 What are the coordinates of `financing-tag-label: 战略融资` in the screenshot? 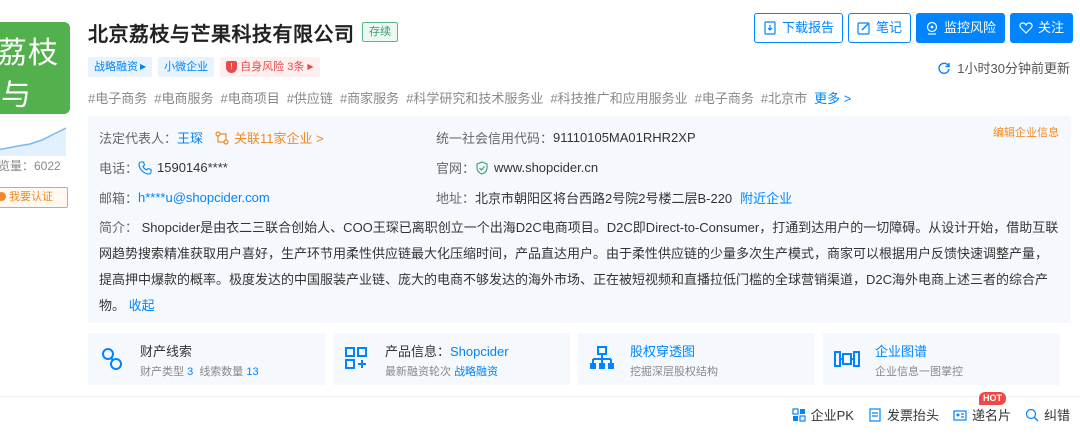 It's located at (116, 67).